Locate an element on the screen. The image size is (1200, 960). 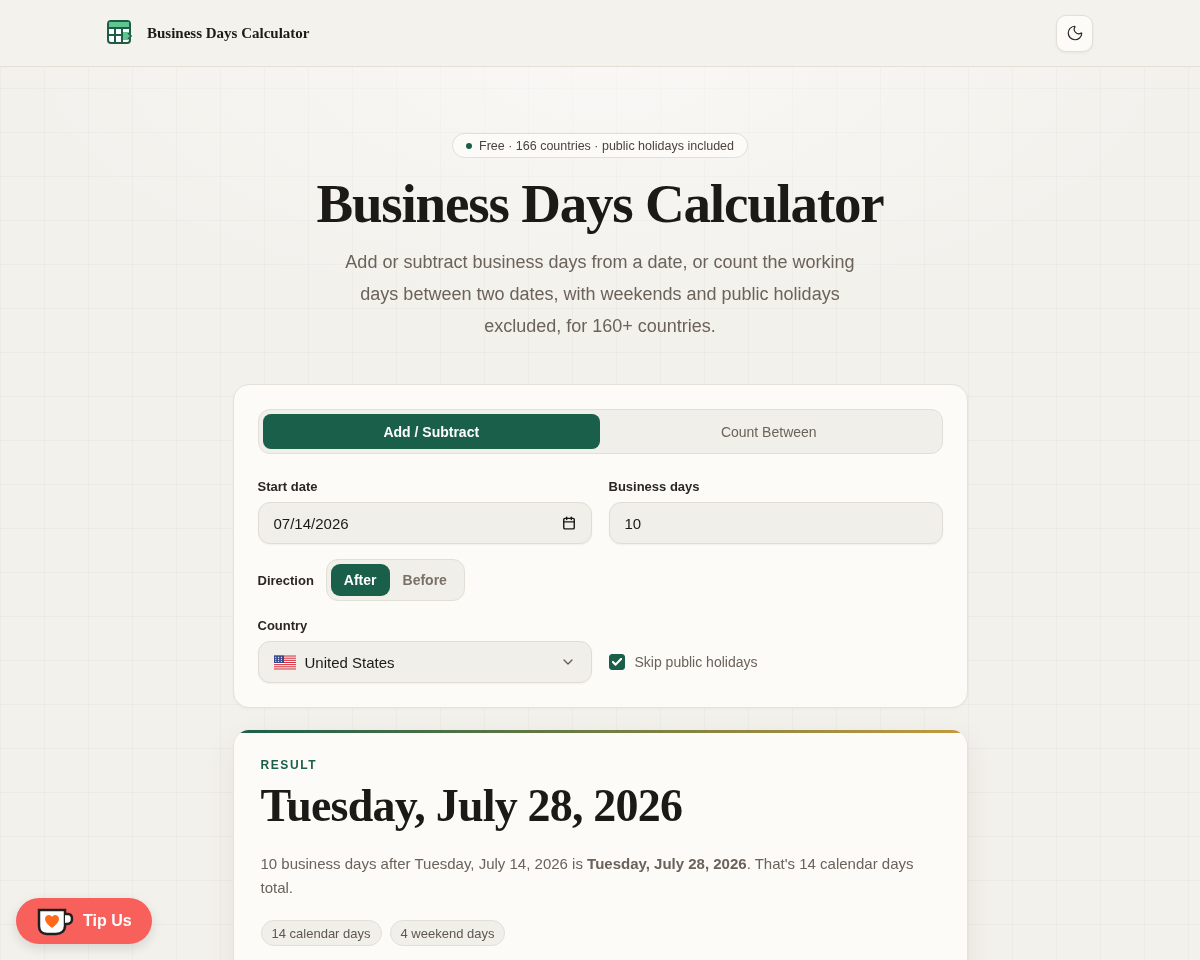
checkbox is located at coordinates (616, 662).